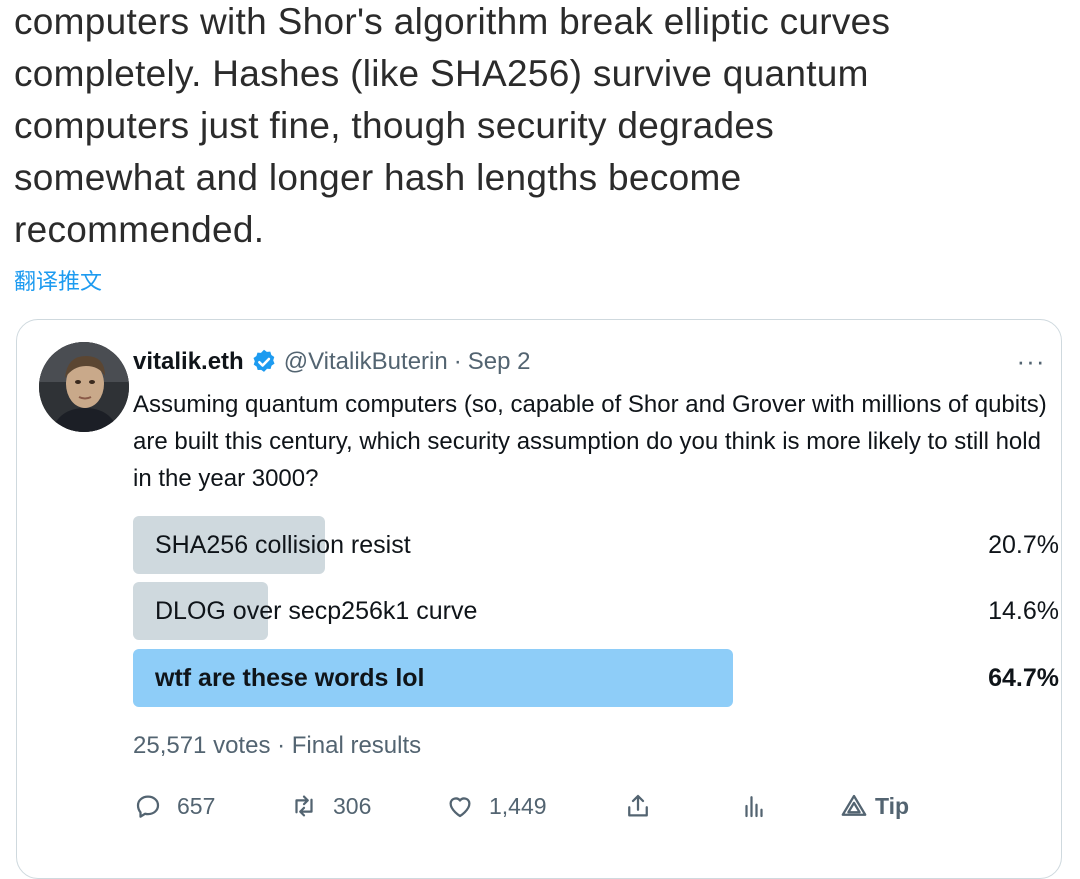  Describe the element at coordinates (264, 360) in the screenshot. I see `verified-badge-icon` at that location.